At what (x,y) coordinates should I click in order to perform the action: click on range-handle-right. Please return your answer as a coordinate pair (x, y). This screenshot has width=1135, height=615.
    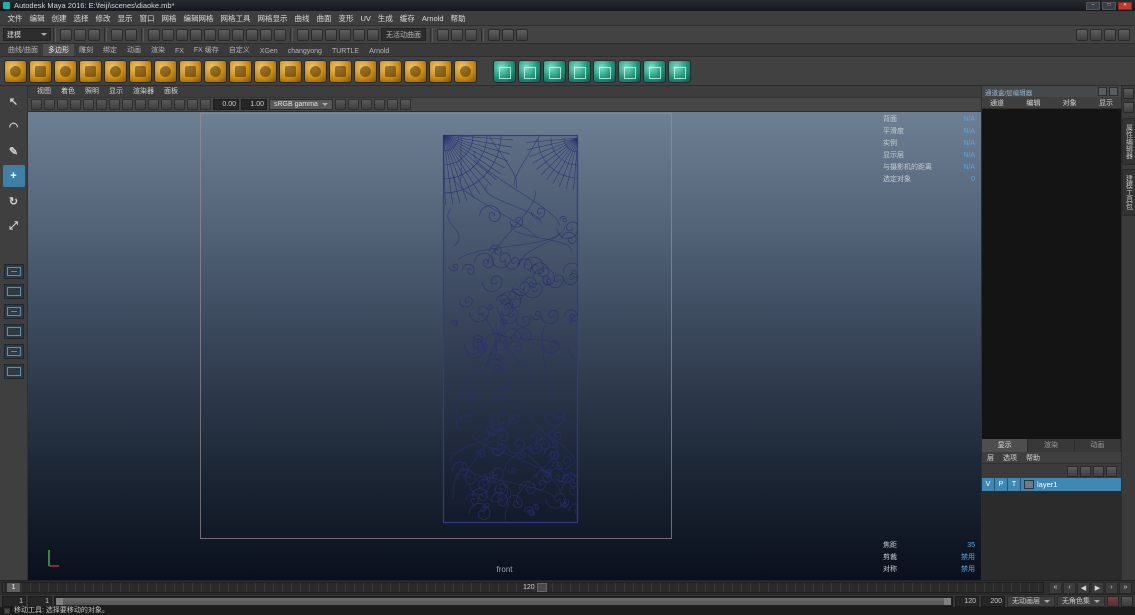
    Looking at the image, I should click on (947, 601).